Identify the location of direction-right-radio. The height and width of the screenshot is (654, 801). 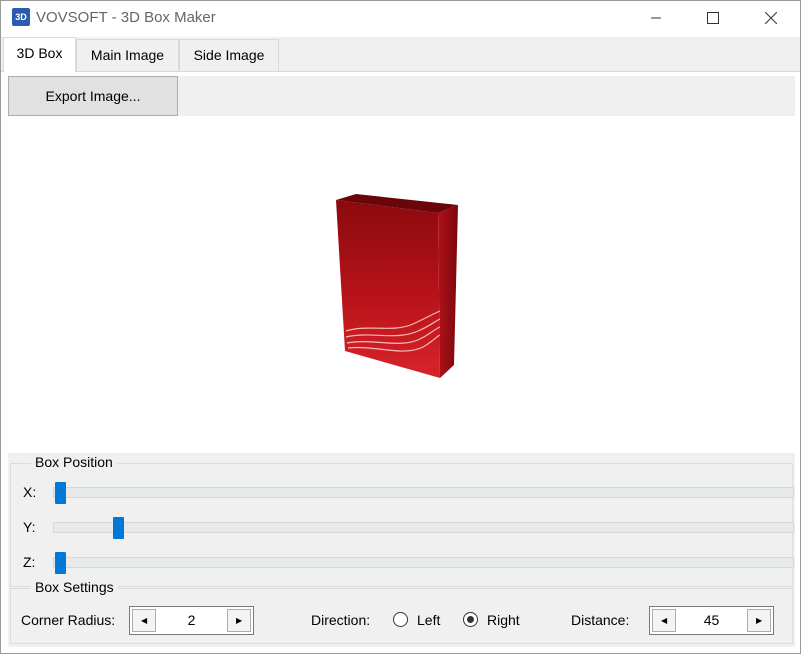
(470, 619).